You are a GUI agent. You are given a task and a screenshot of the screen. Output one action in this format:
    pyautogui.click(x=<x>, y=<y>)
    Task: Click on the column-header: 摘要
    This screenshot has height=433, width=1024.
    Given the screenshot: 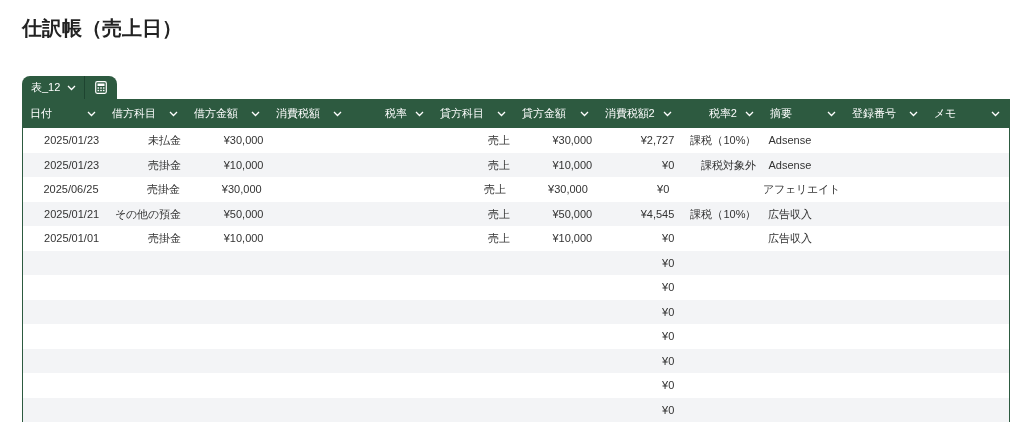 What is the action you would take?
    pyautogui.click(x=803, y=113)
    